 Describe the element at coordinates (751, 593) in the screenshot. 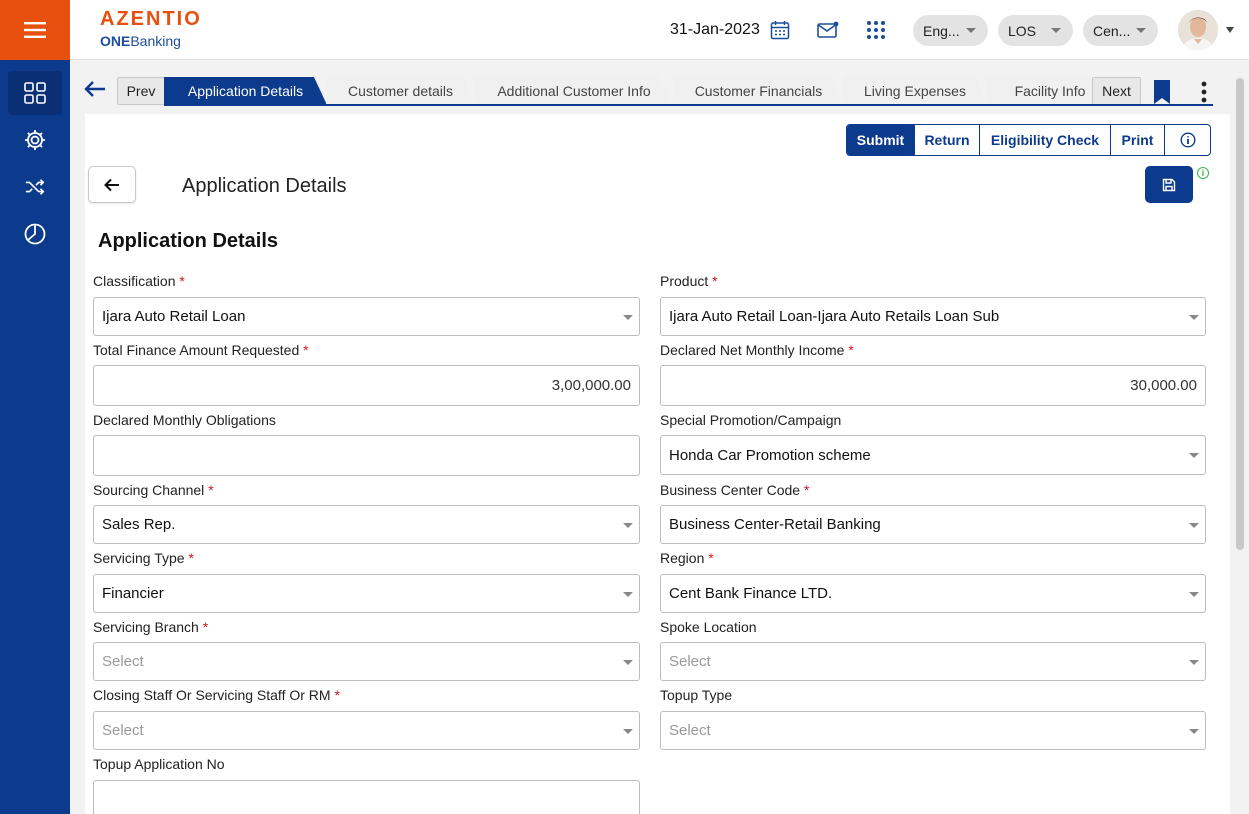

I see `region-value: Cent Bank Finance LTD.` at that location.